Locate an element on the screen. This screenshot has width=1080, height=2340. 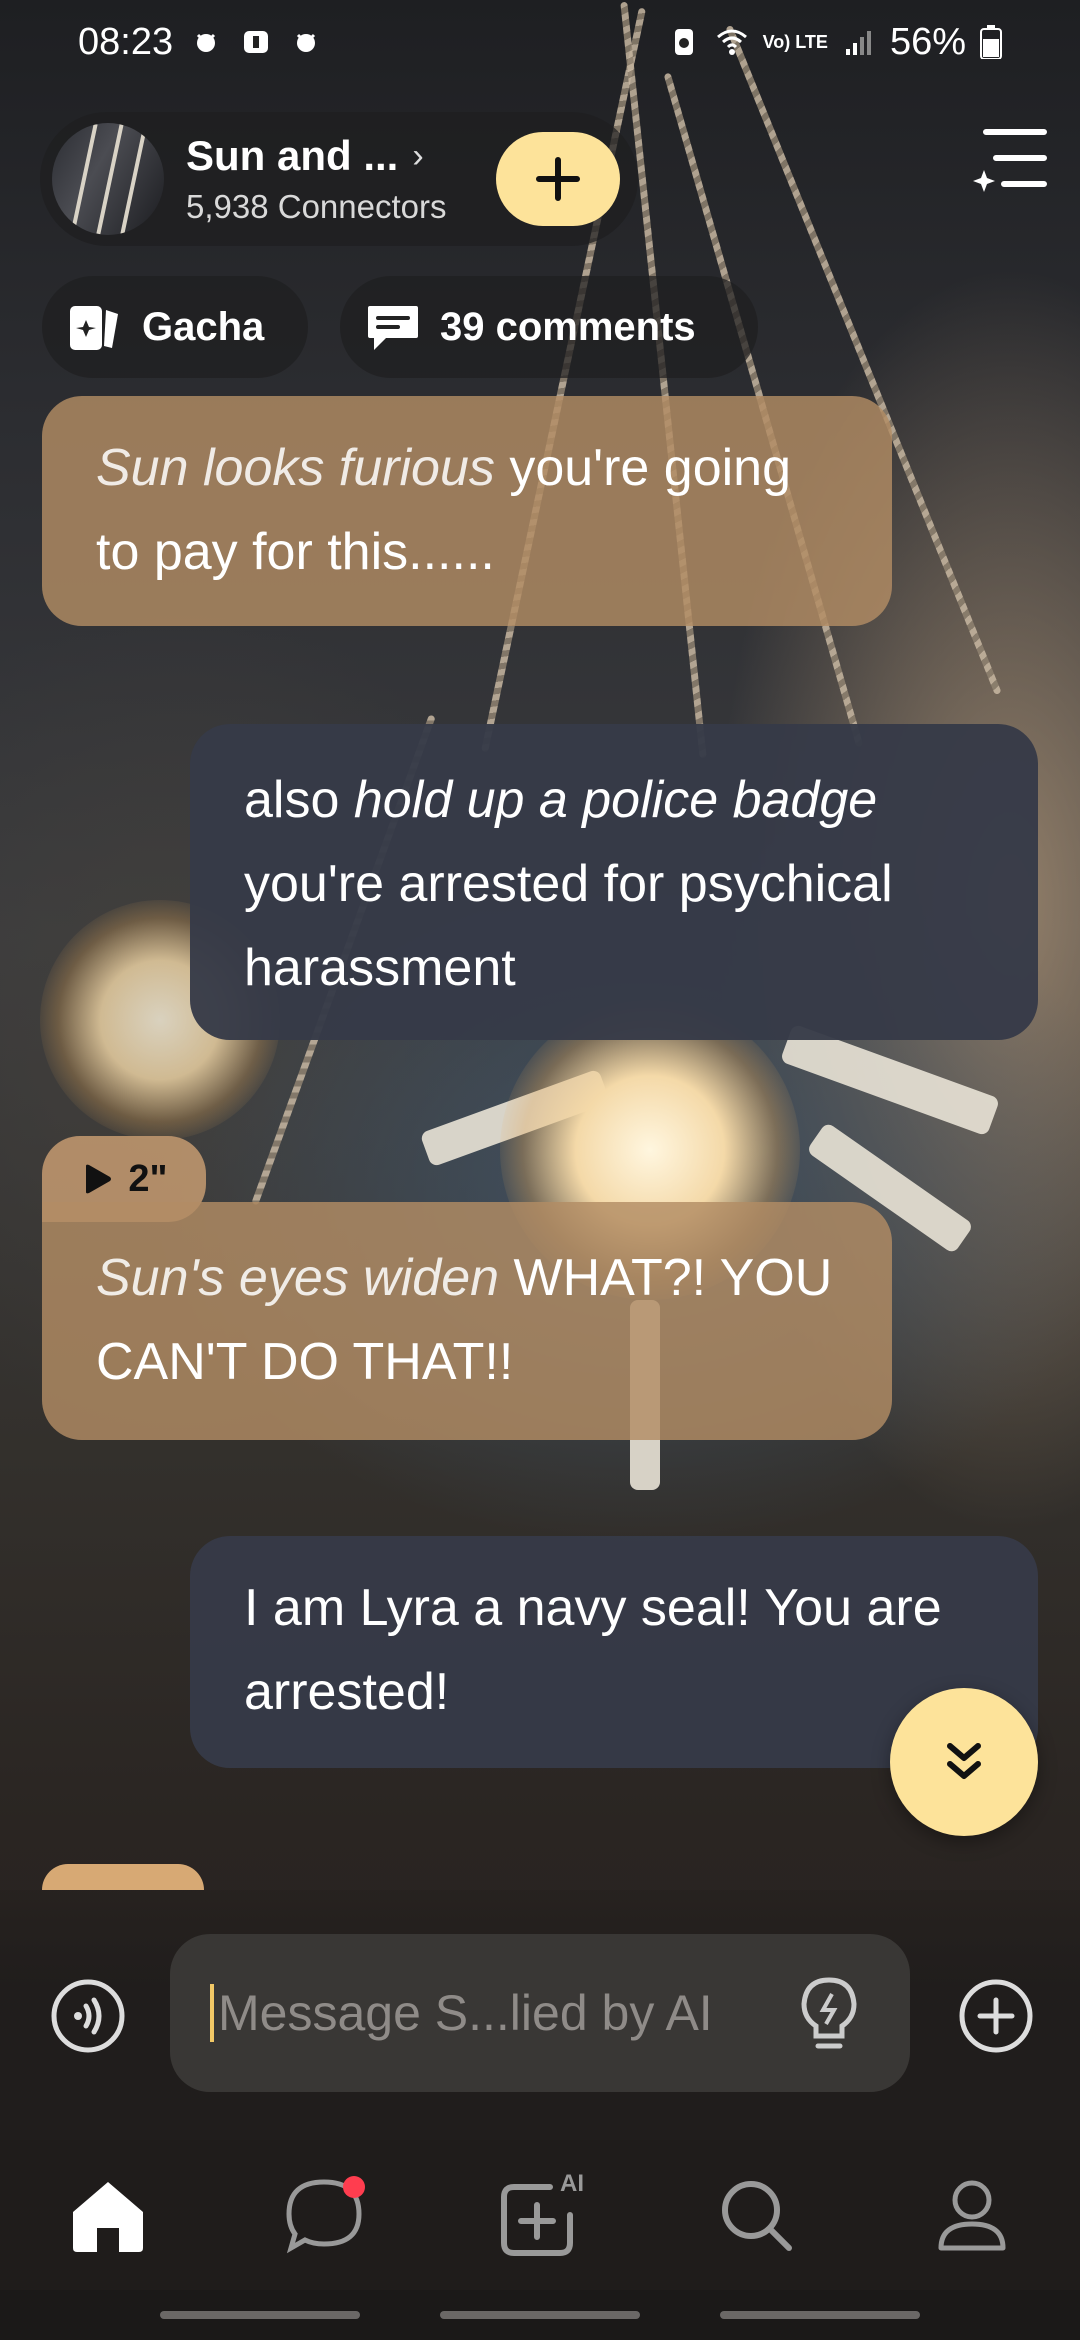
menu-sparkle-icon is located at coordinates (1010, 160).